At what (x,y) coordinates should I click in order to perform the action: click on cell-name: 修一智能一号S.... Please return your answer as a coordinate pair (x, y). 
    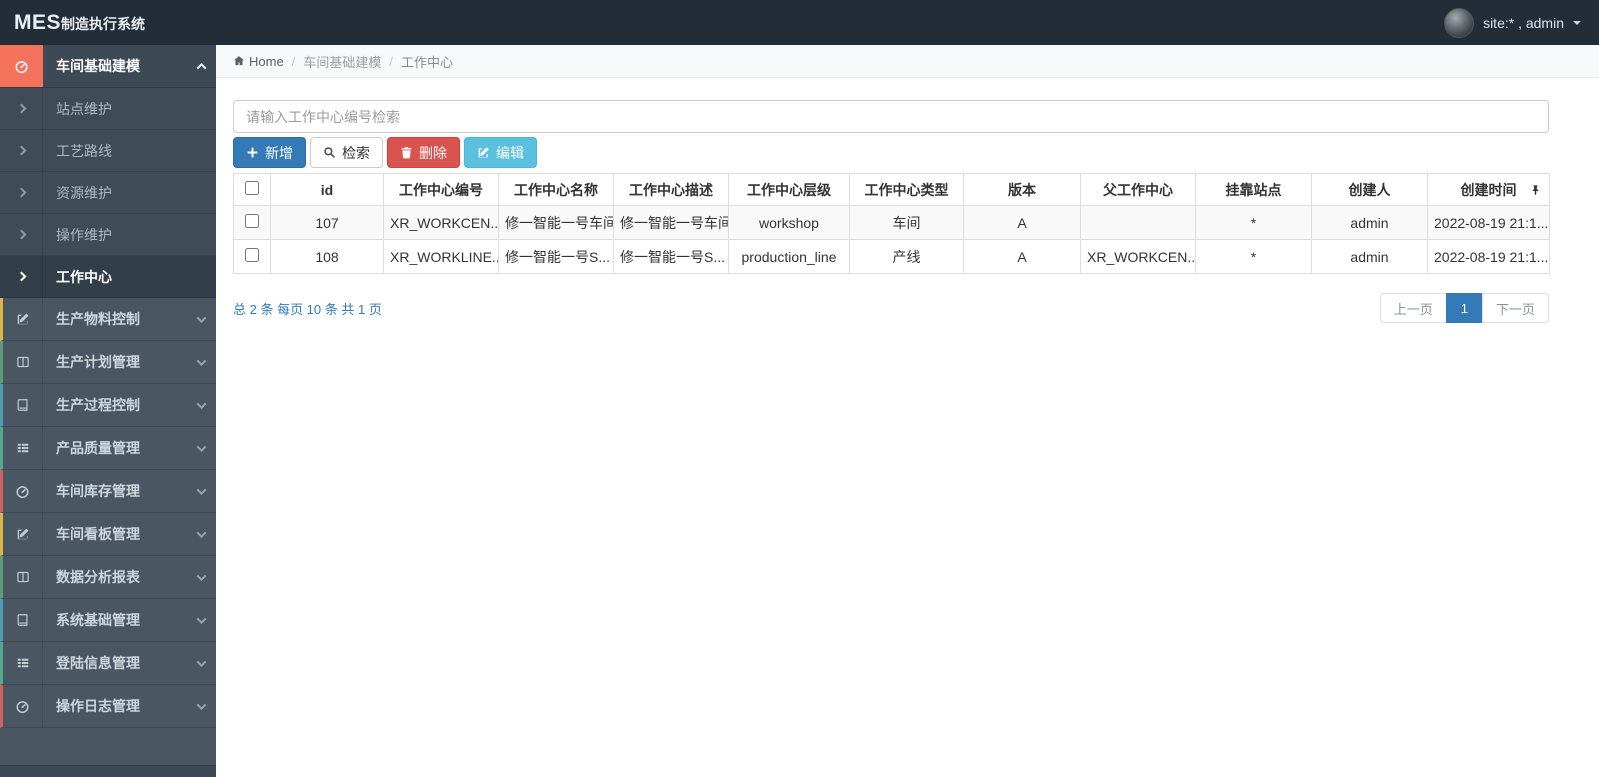
    Looking at the image, I should click on (556, 256).